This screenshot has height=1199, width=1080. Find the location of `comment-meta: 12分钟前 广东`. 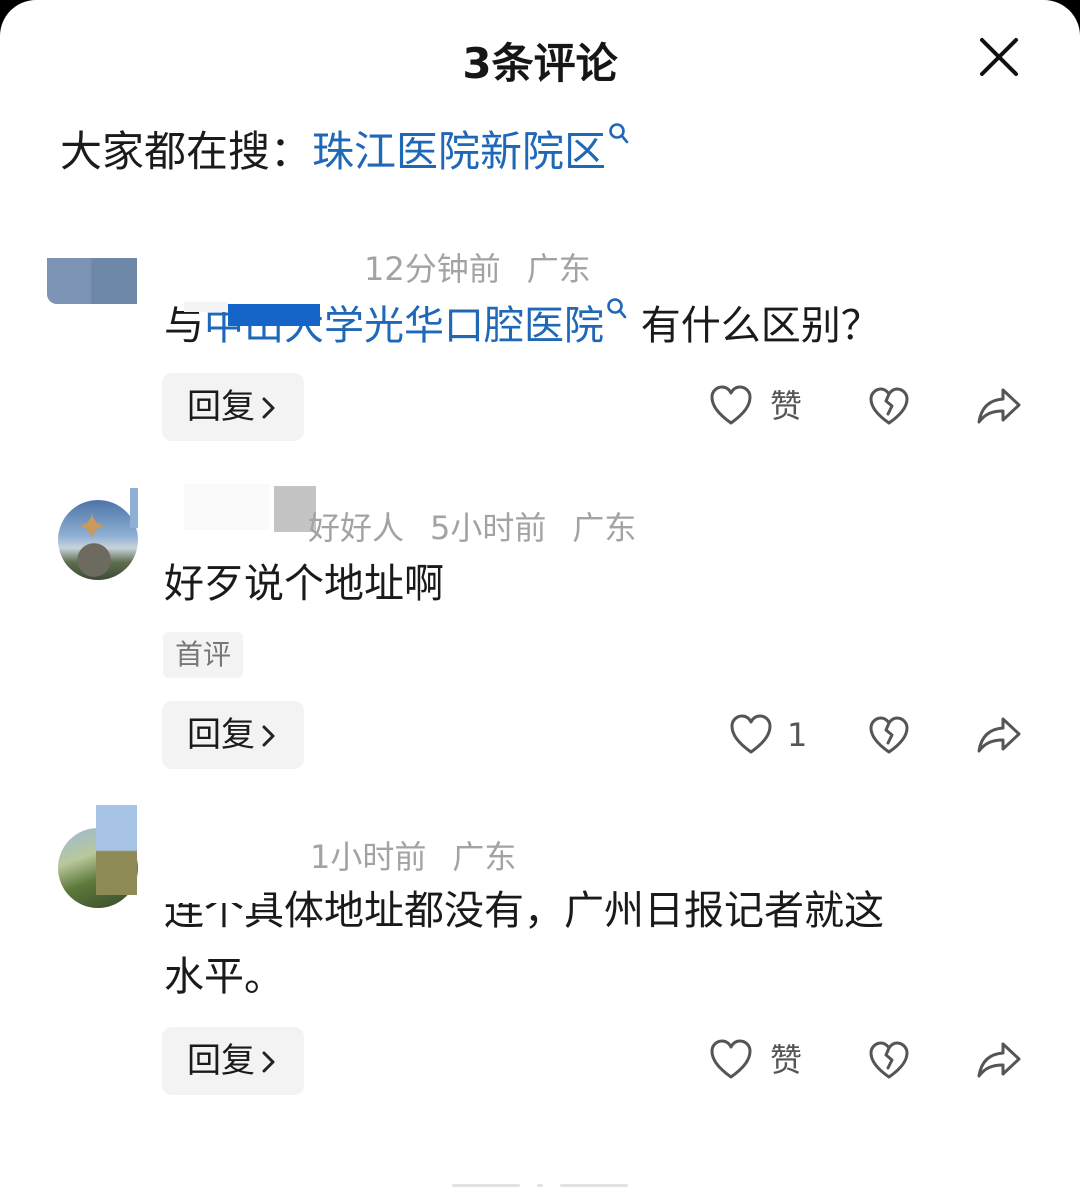

comment-meta: 12分钟前 广东 is located at coordinates (477, 267).